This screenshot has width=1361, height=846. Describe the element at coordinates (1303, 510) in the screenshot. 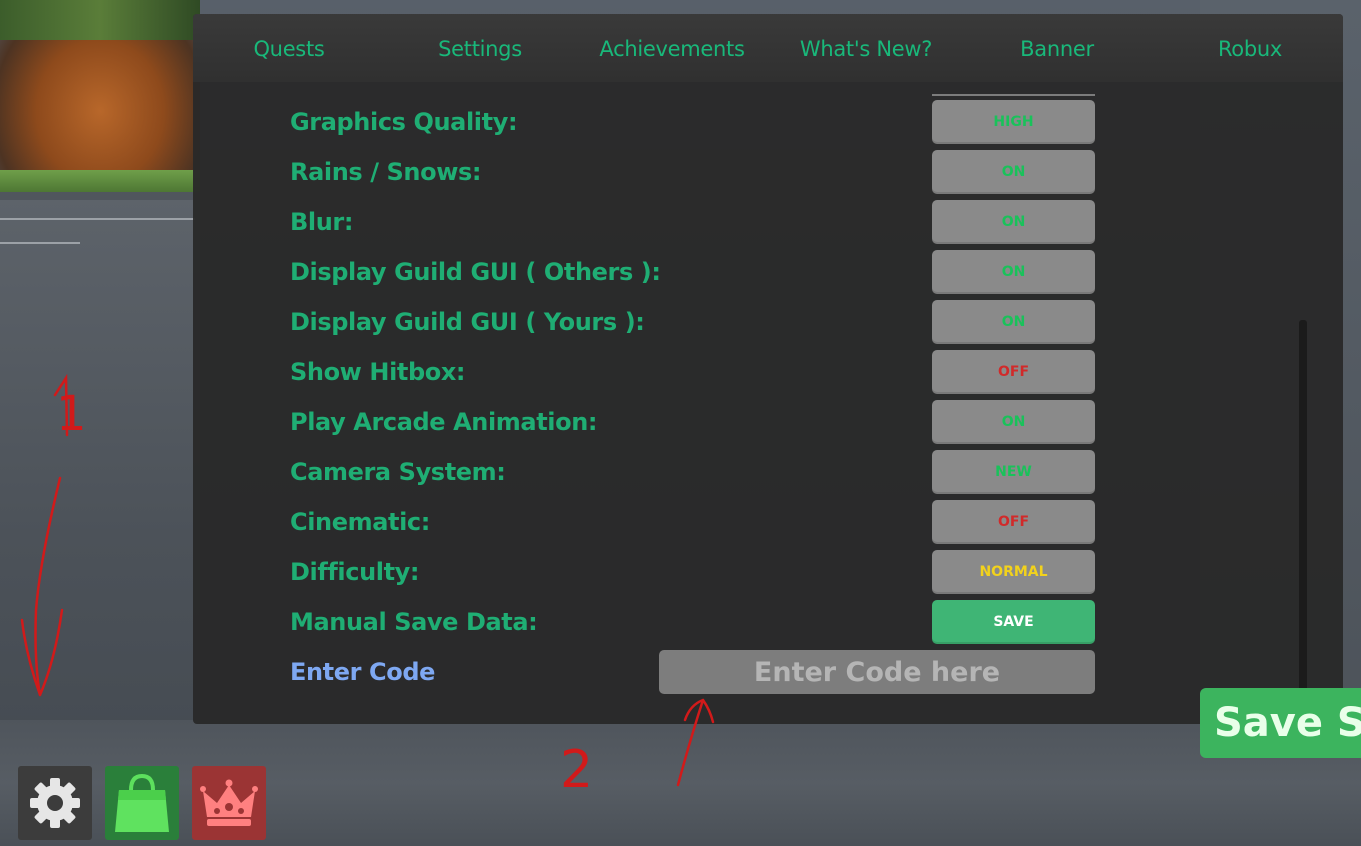

I see `scrollbar-thumb` at that location.